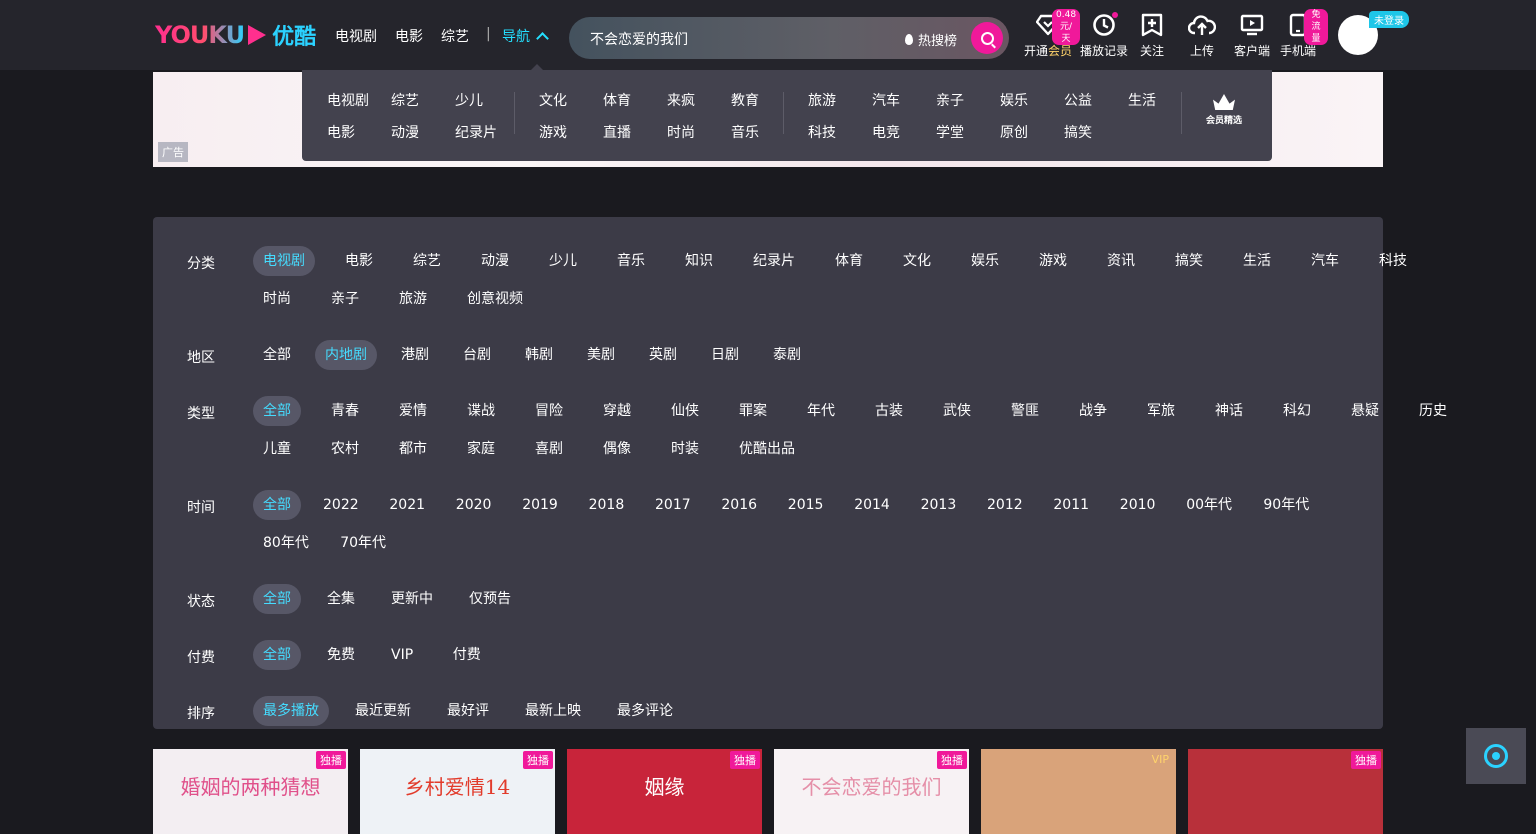 This screenshot has height=834, width=1536. I want to click on filter-chip-category: 游戏, so click(1053, 261).